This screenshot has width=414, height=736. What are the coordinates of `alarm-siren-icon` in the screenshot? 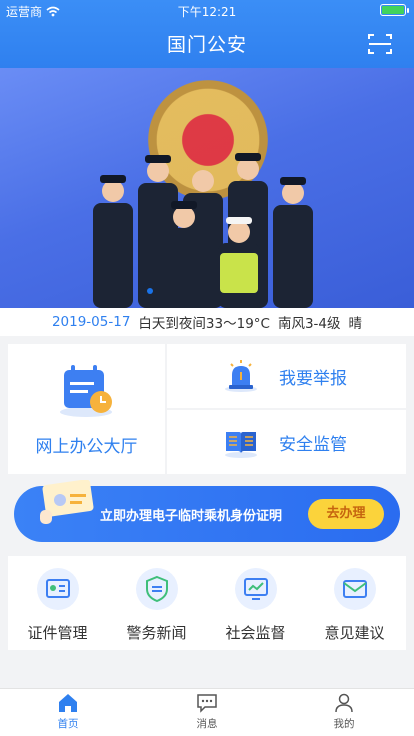 It's located at (241, 376).